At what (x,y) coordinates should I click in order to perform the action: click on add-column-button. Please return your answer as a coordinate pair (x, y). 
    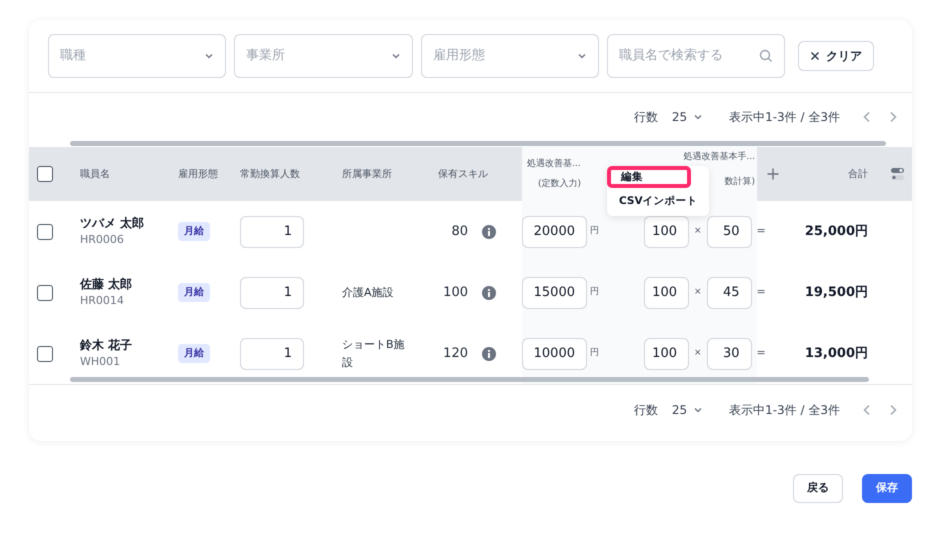
    Looking at the image, I should click on (773, 174).